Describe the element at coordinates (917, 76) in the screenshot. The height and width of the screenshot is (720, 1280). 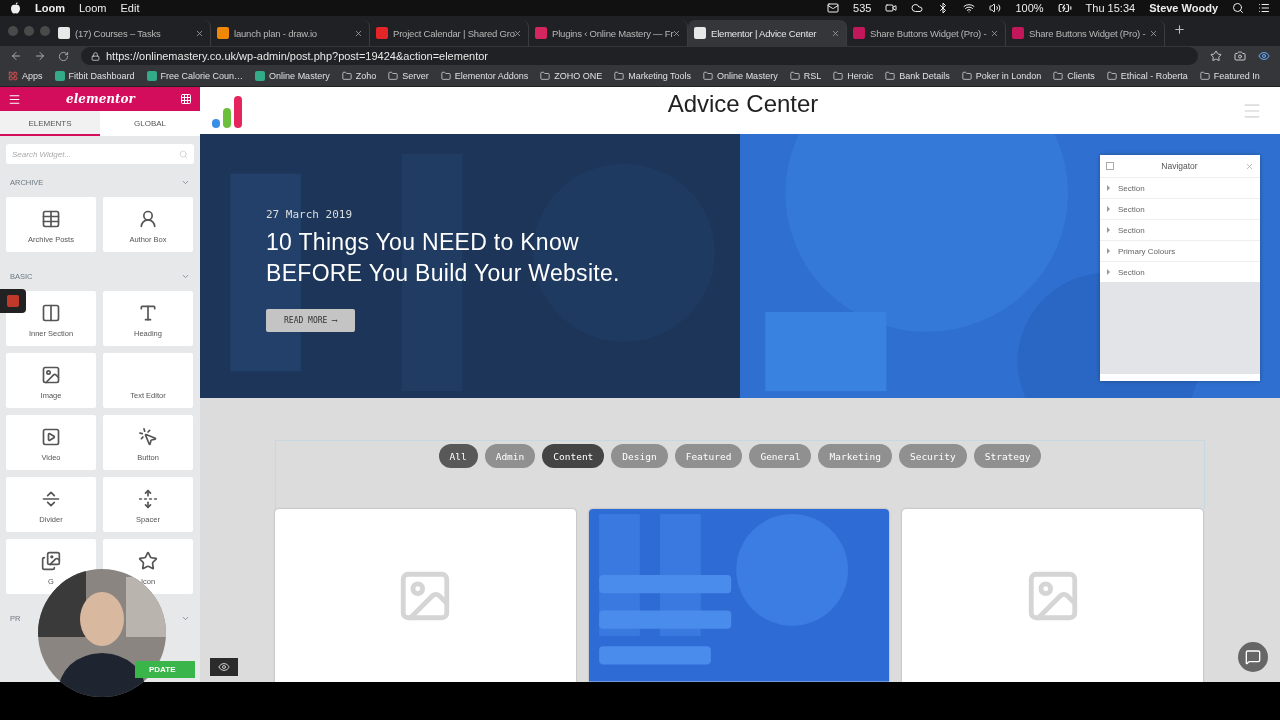
I see `bookmark: Bank Details` at that location.